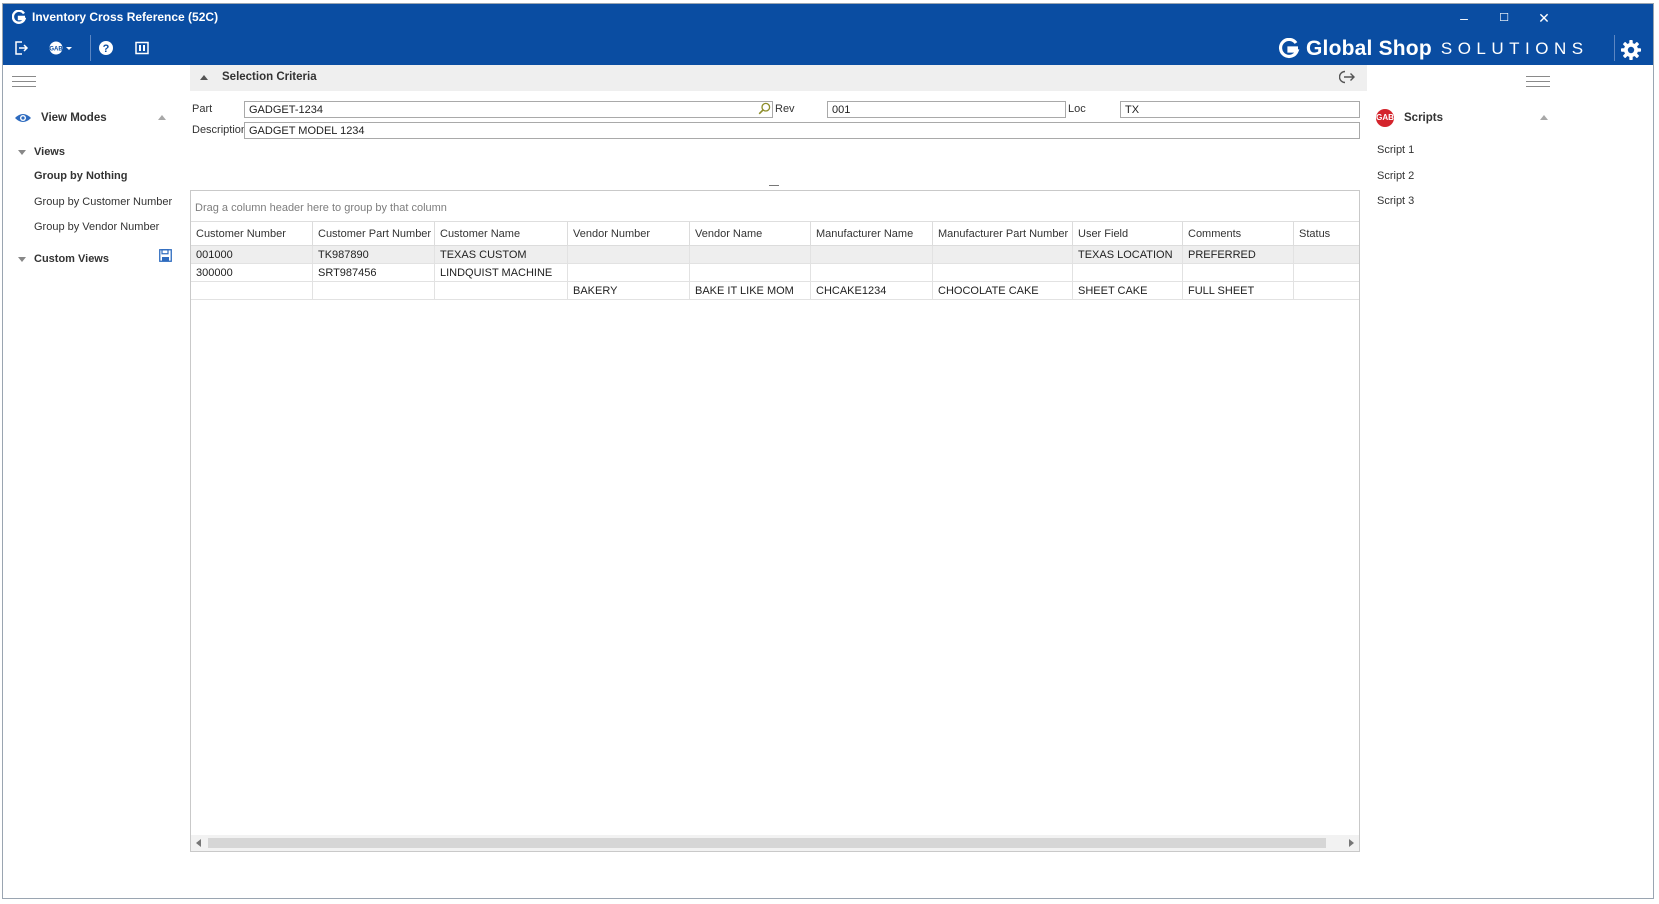 The width and height of the screenshot is (1659, 904). I want to click on script-item-2: Script 2, so click(1395, 176).